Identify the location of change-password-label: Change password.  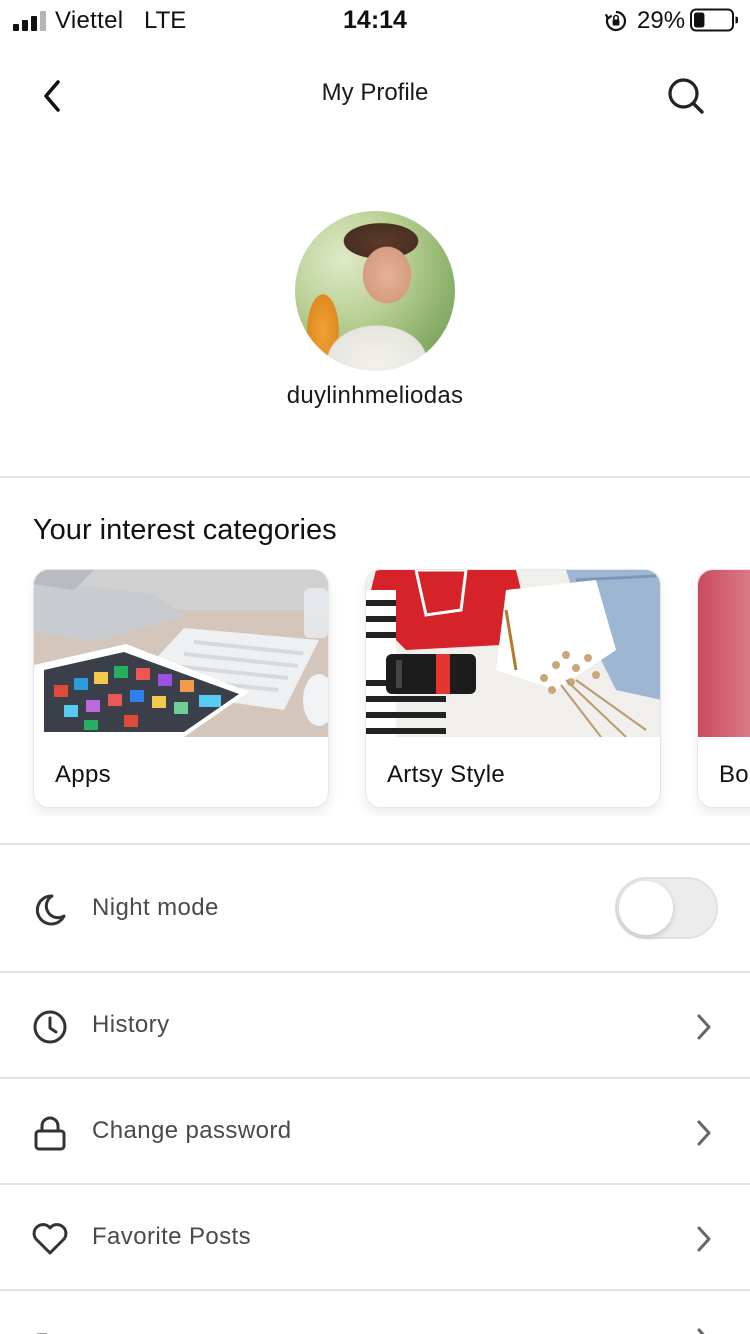
(192, 1130).